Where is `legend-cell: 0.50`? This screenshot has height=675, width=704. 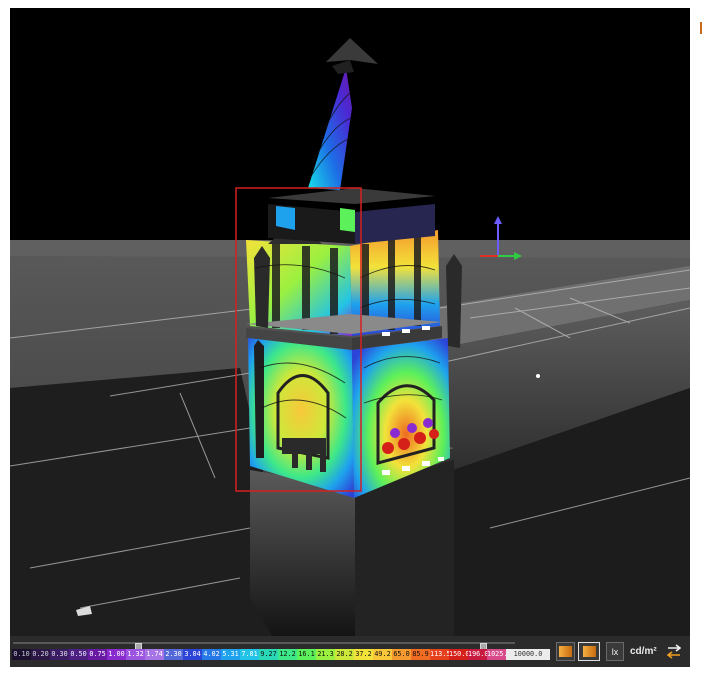
legend-cell: 0.50 is located at coordinates (78, 654).